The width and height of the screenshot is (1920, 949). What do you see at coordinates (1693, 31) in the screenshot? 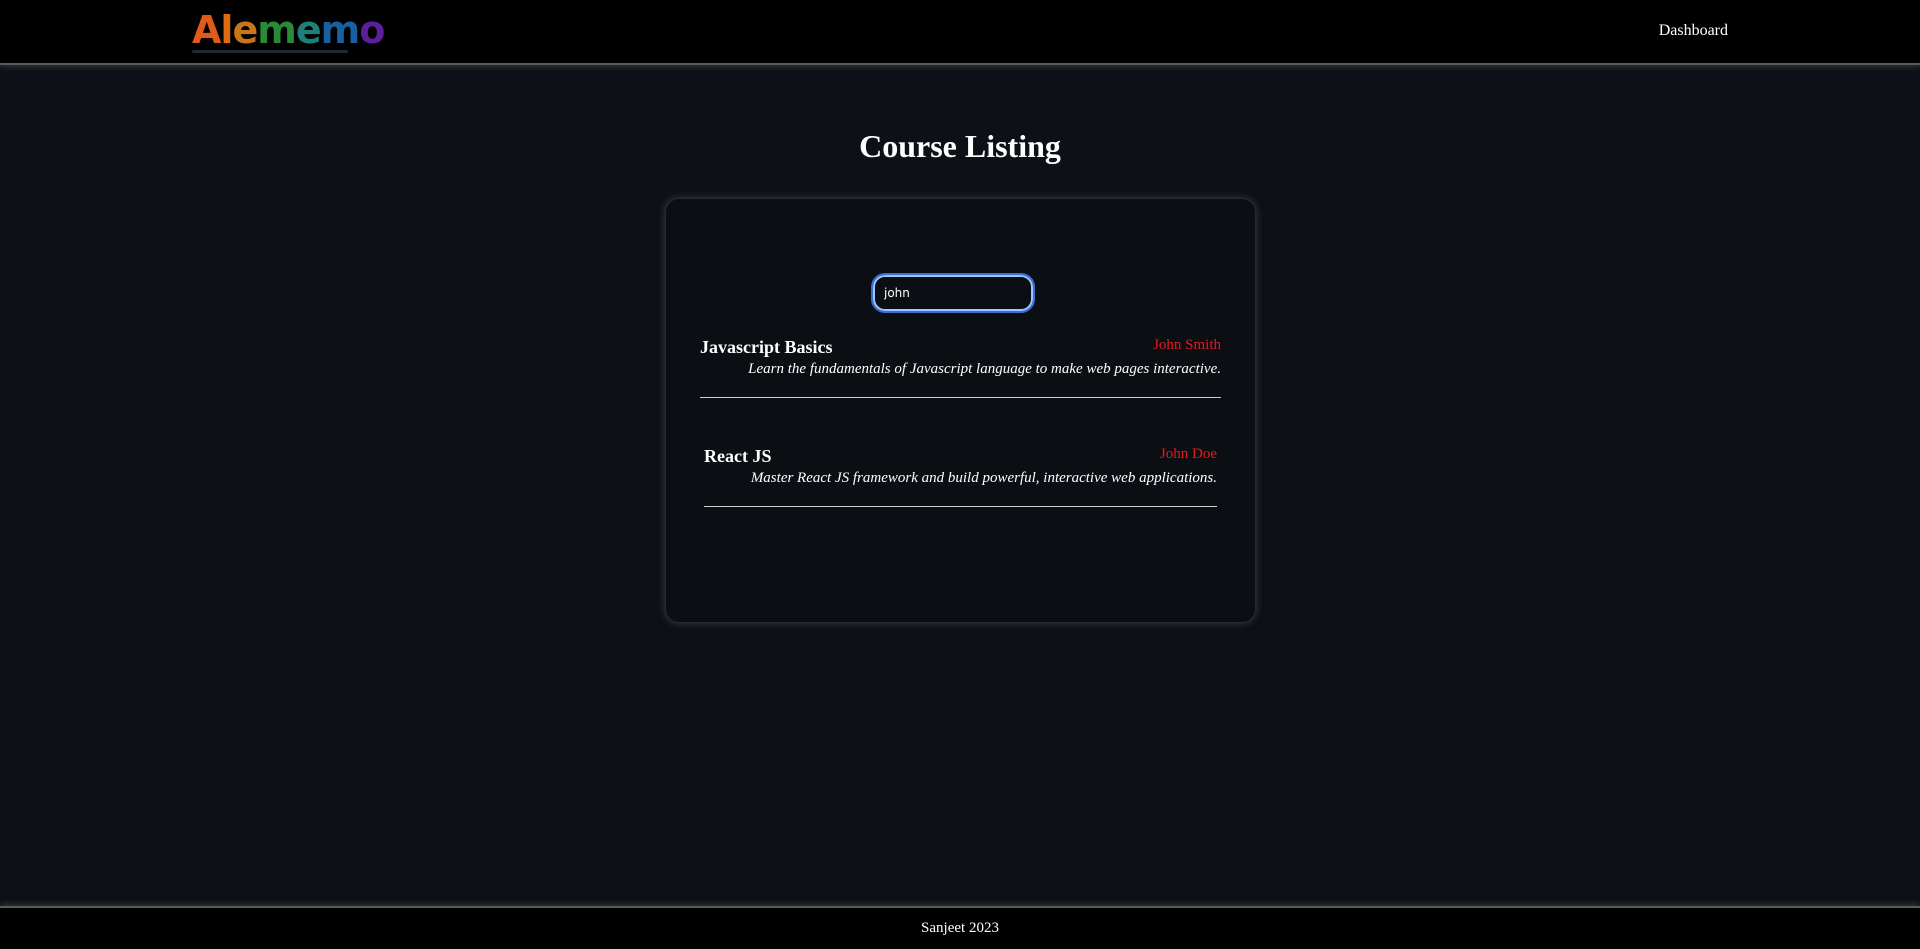
I see `nav-link-dashboard: Dashboard` at bounding box center [1693, 31].